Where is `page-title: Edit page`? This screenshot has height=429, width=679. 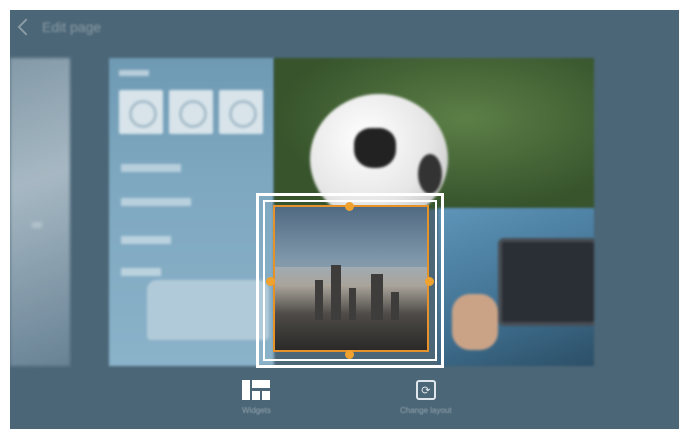
page-title: Edit page is located at coordinates (72, 27).